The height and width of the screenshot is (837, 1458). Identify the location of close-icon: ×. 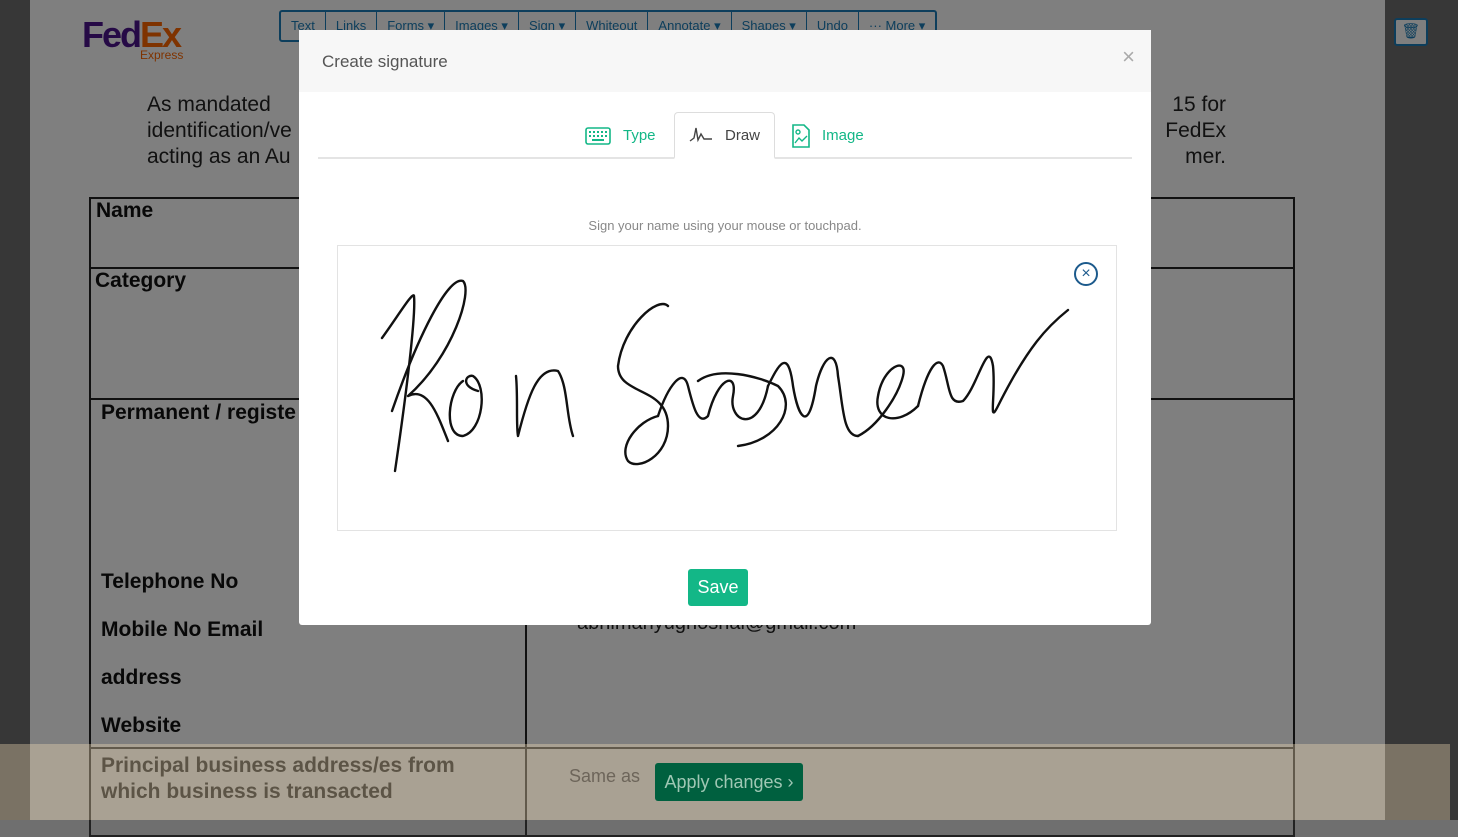
(1128, 57).